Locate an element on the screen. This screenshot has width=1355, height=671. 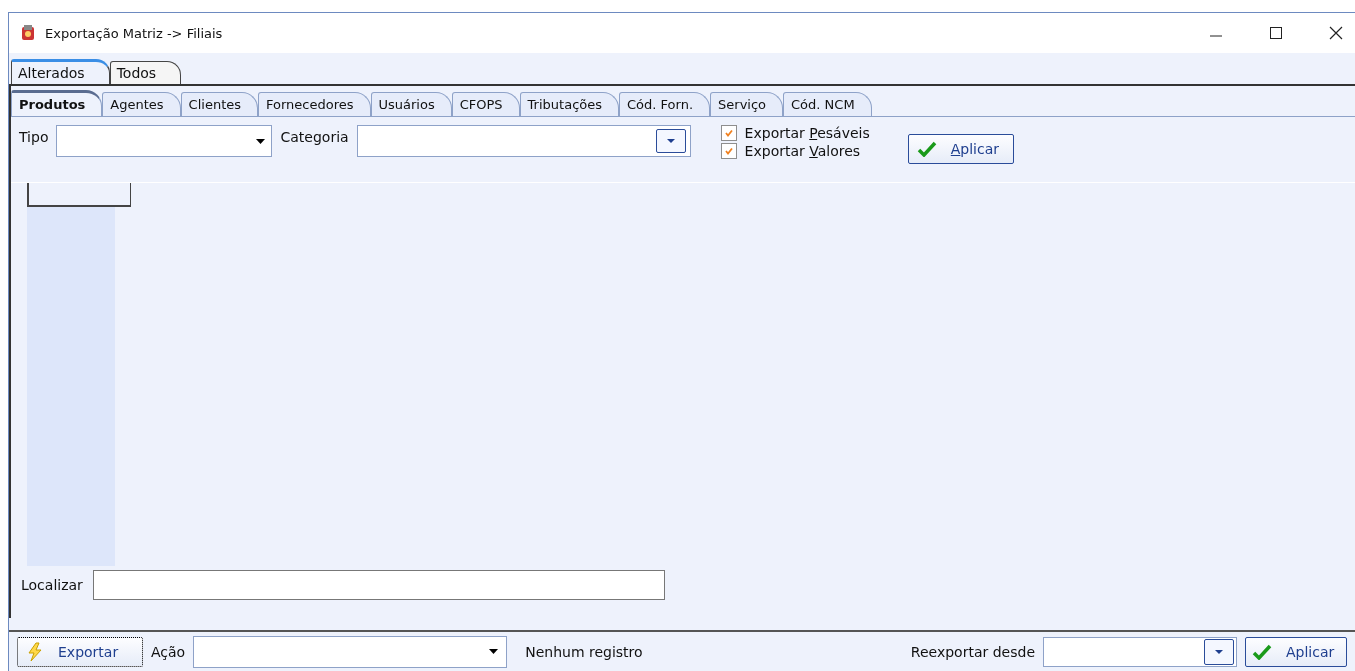
action-label: Ação is located at coordinates (168, 652).